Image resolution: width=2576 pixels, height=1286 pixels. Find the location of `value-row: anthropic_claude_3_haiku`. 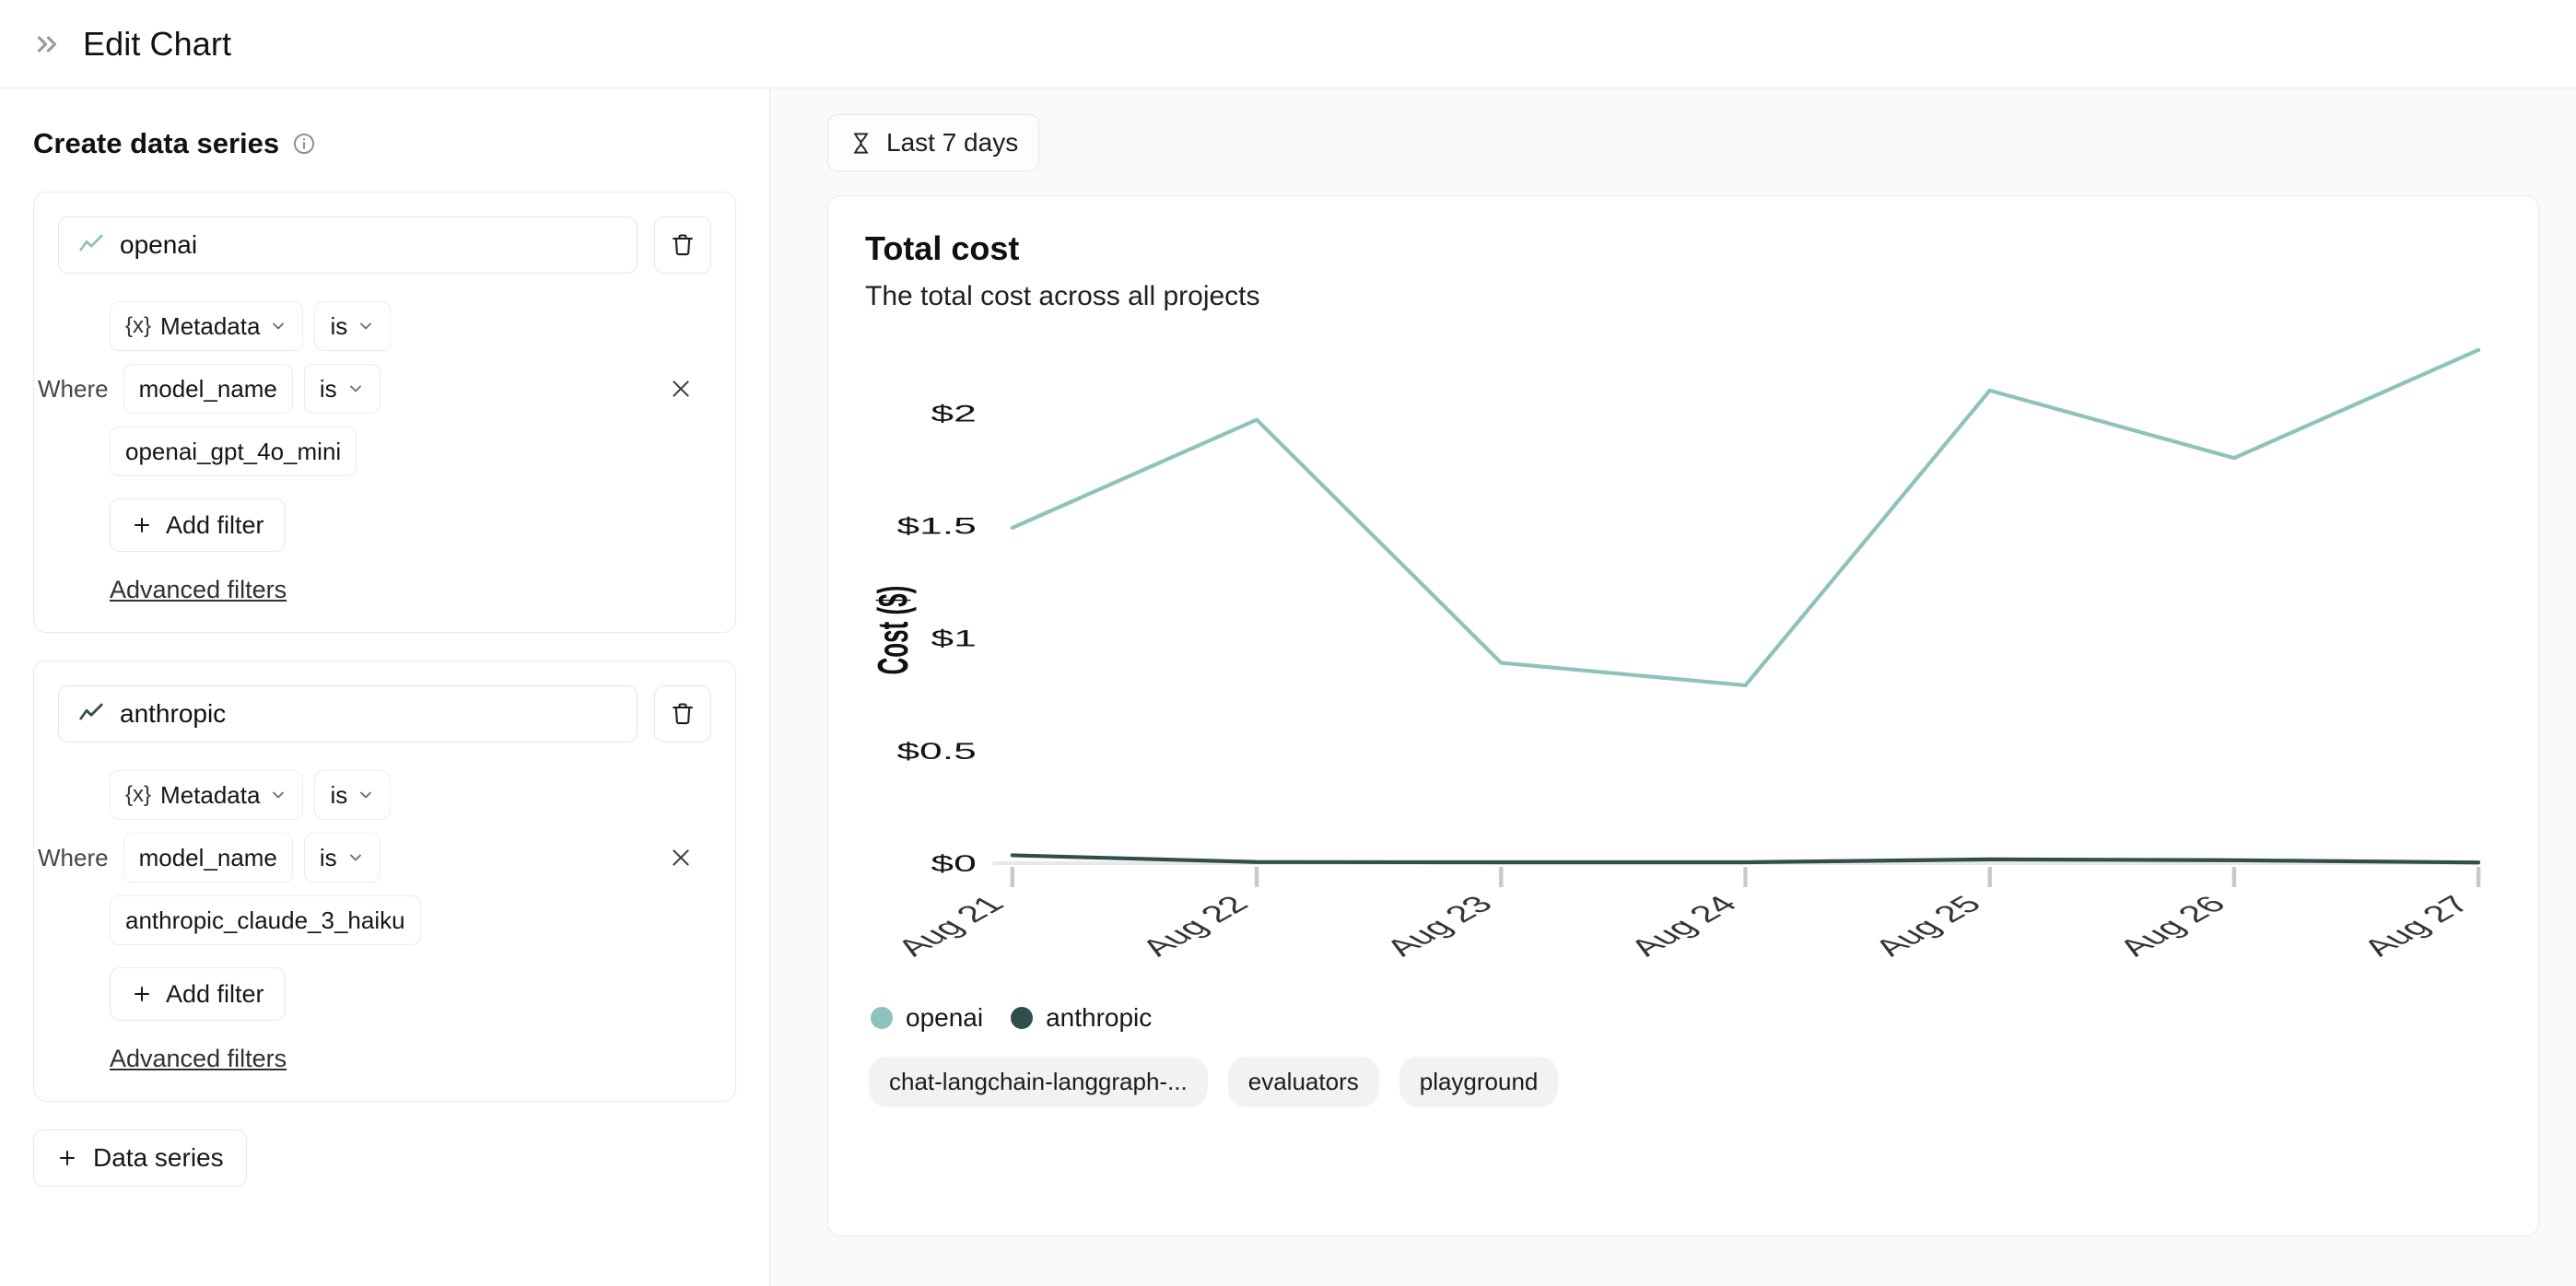

value-row: anthropic_claude_3_haiku is located at coordinates (410, 920).